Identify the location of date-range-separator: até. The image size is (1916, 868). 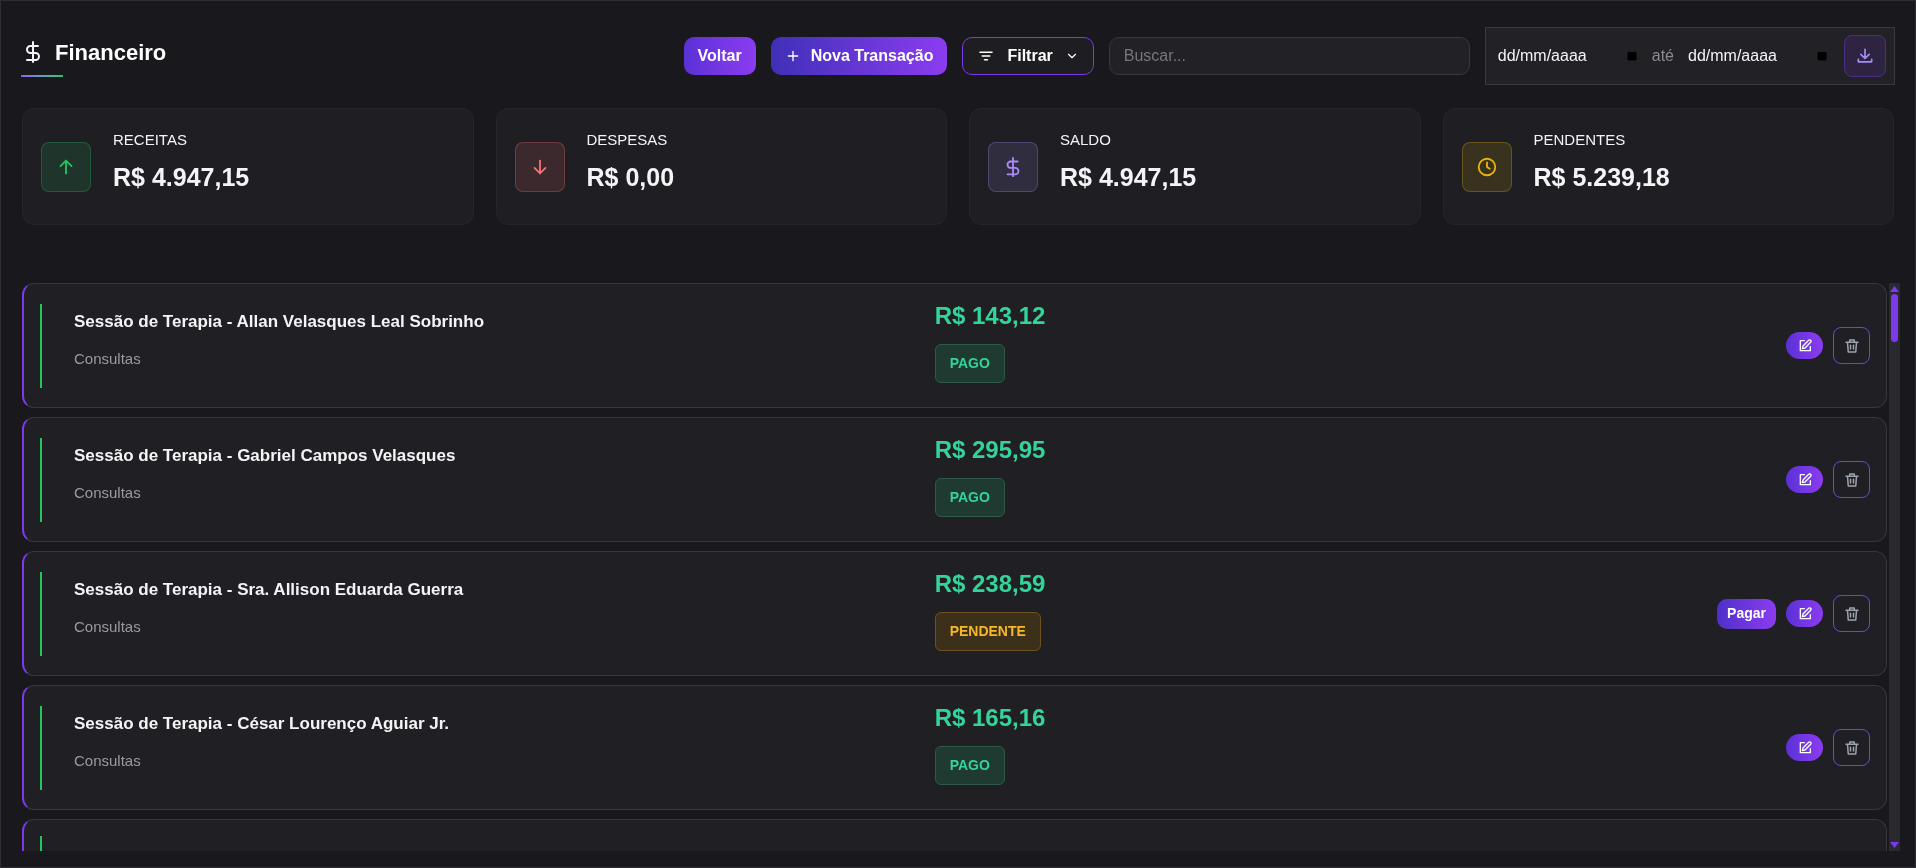
(1662, 56).